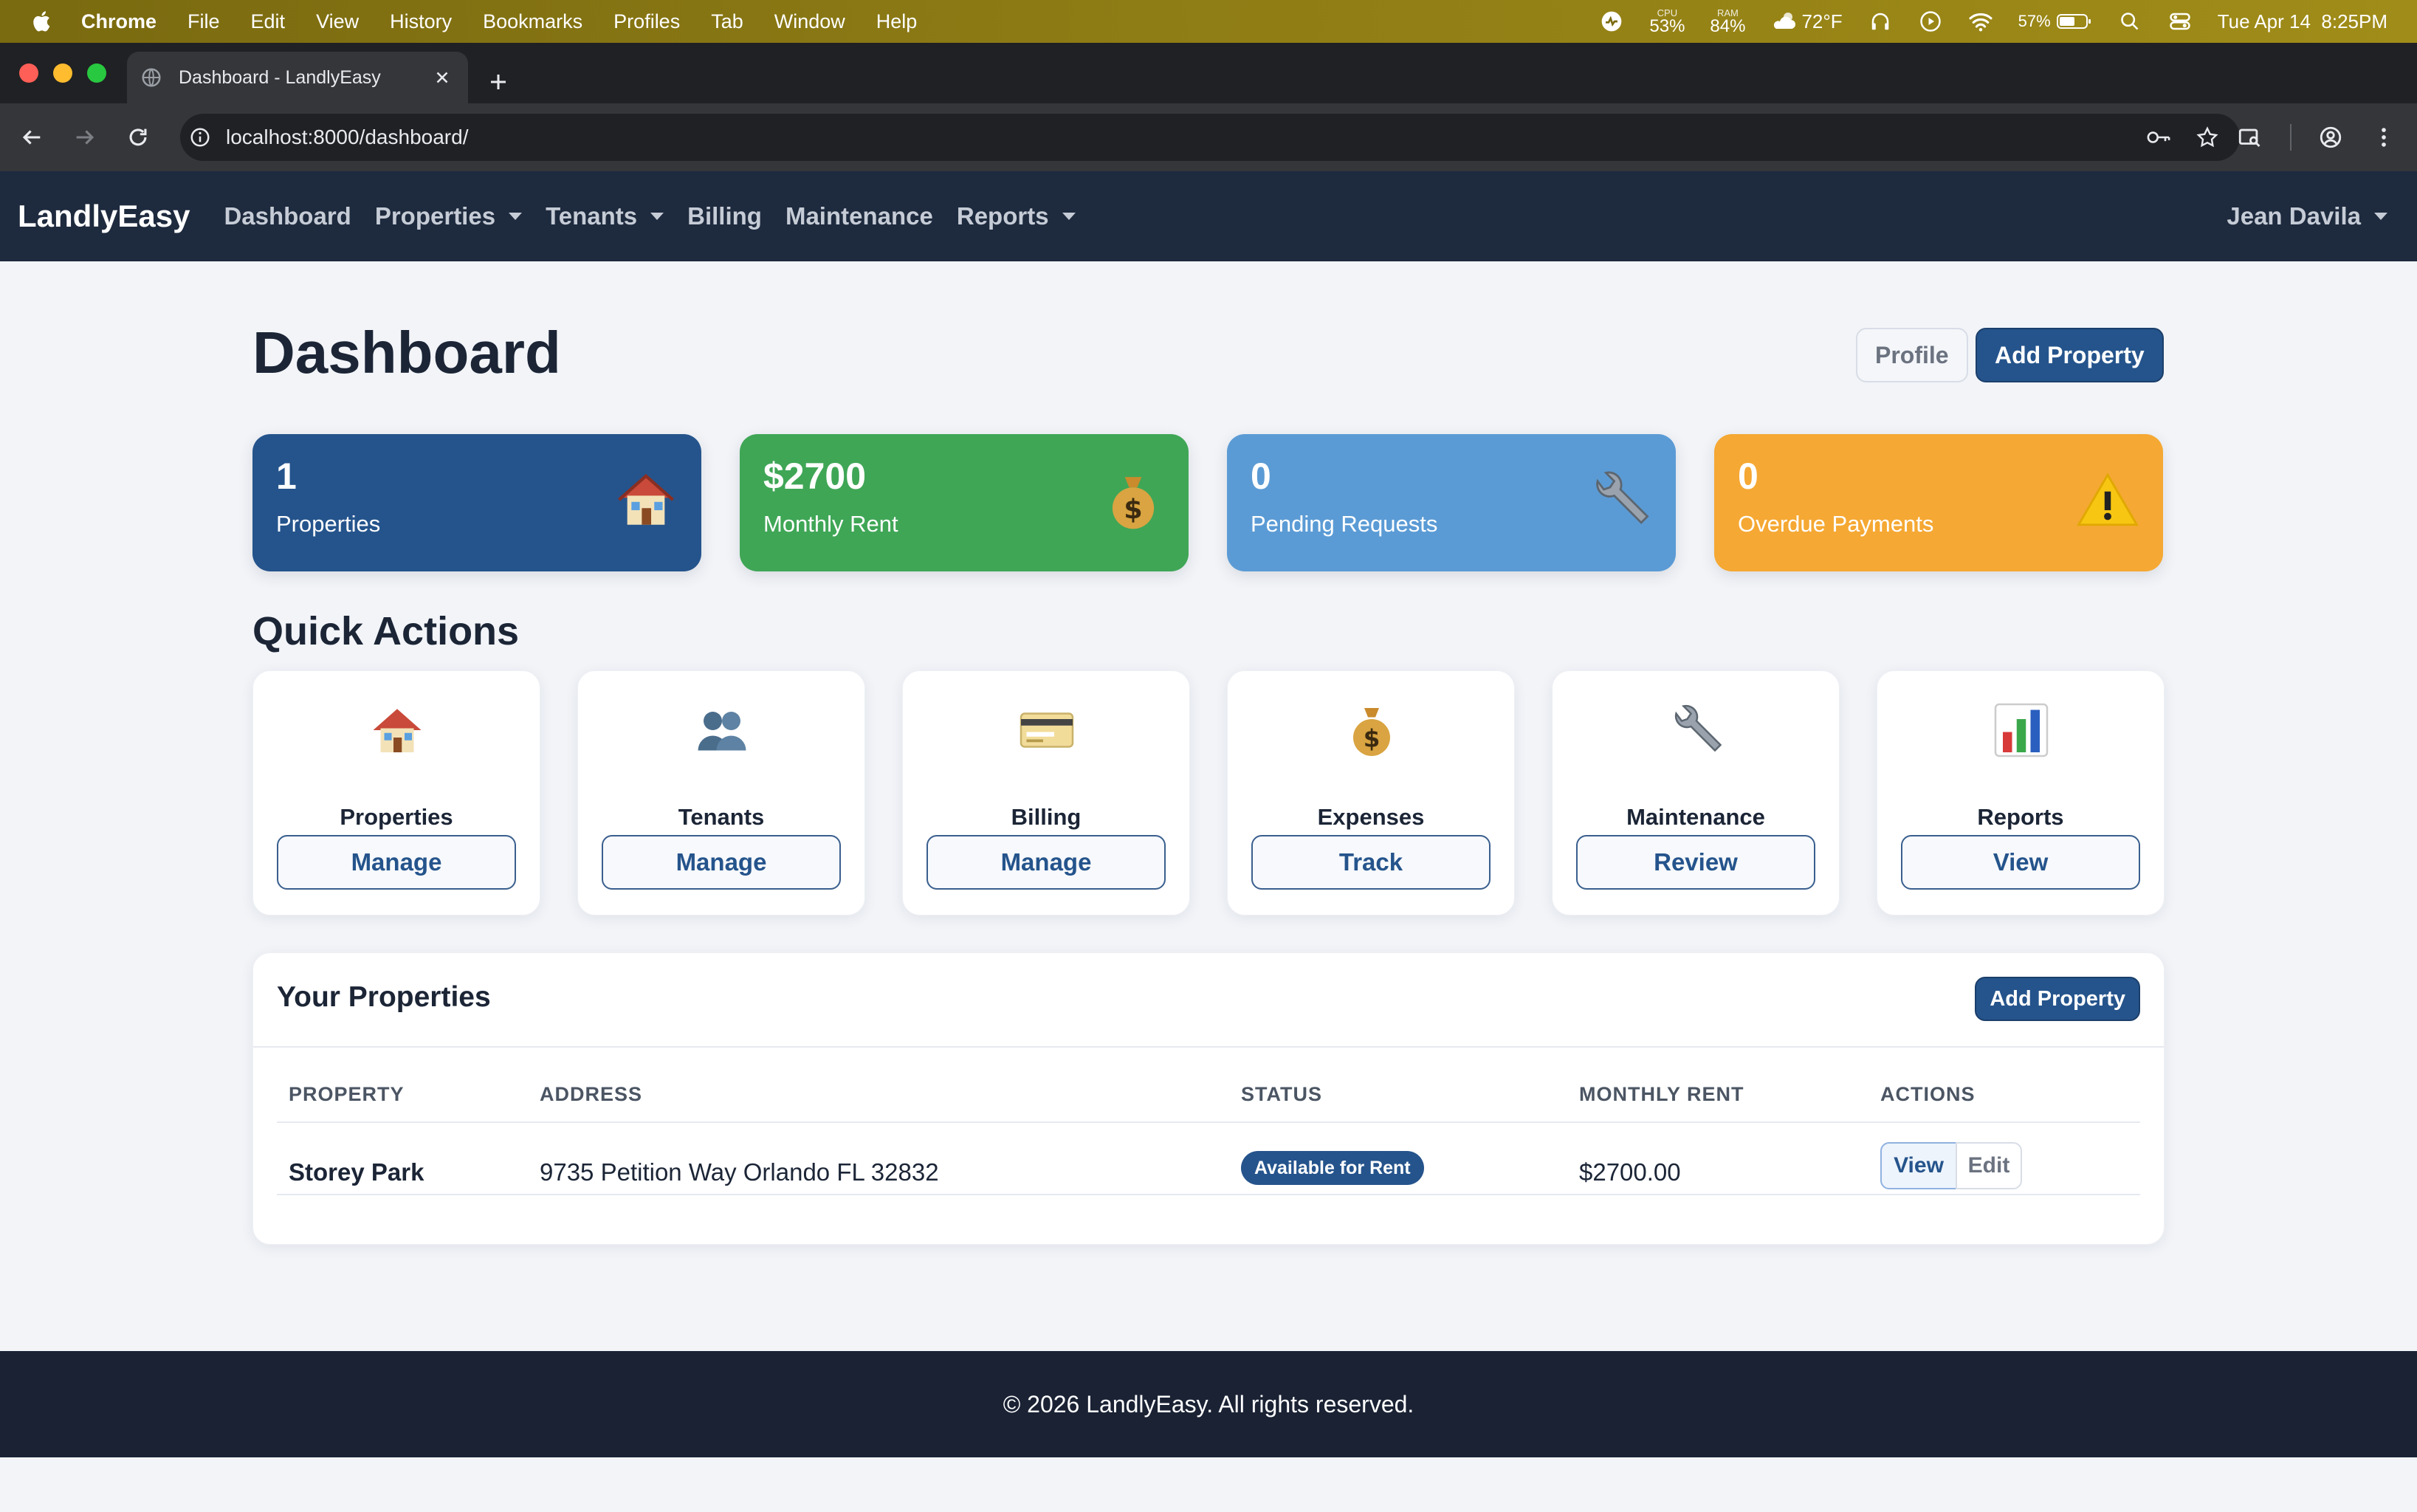 This screenshot has height=1512, width=2417. Describe the element at coordinates (2020, 862) in the screenshot. I see `view-reports-button: View` at that location.